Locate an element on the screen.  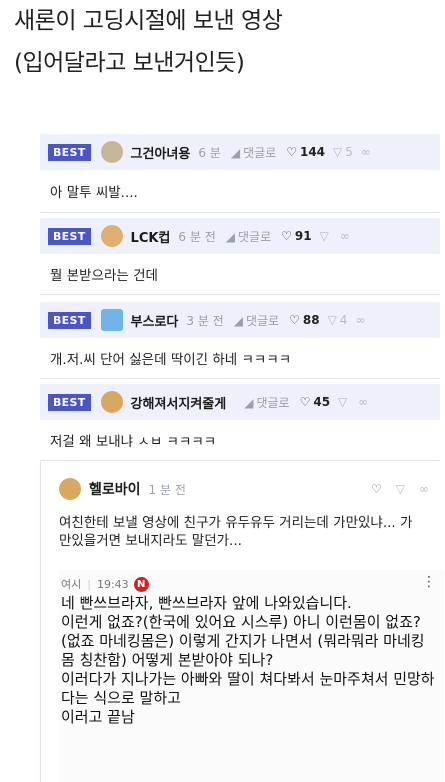
comment-body: 개.저.씨 단어 싫은데 딱이긴 하네 ㅋㅋㅋㅋ is located at coordinates (240, 358).